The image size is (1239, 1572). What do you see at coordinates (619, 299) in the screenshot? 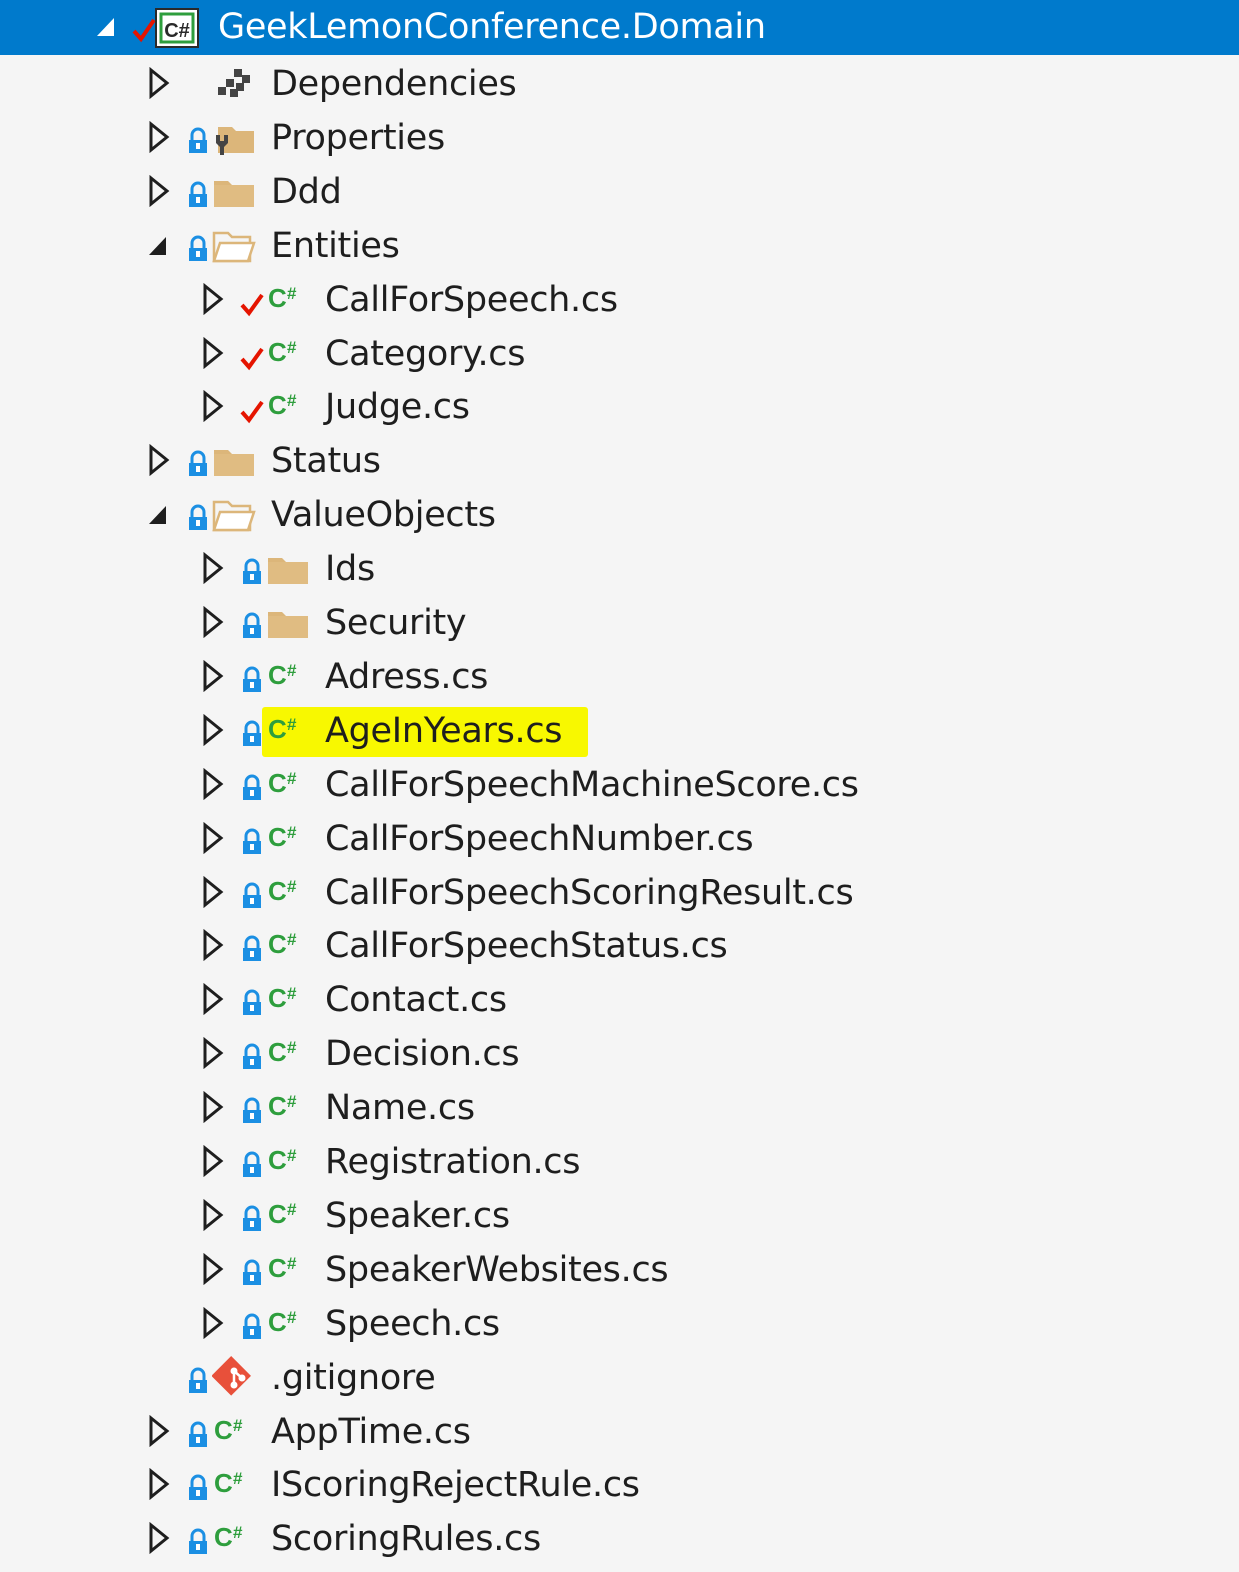
I see `tree-item: C # CallForSpeech.cs` at bounding box center [619, 299].